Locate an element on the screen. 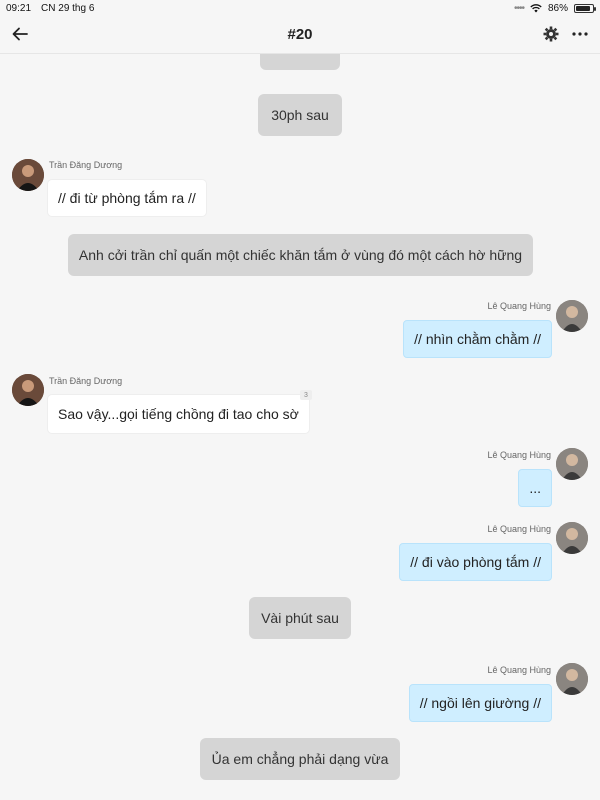 The image size is (600, 800). more-icon is located at coordinates (580, 34).